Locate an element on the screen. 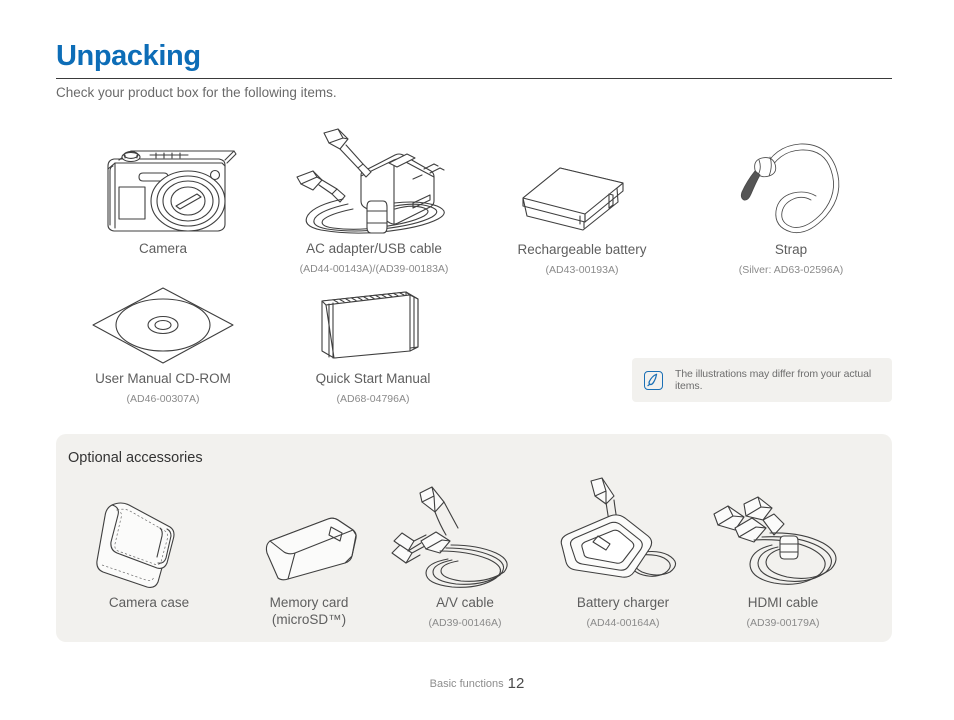 The image size is (954, 720). item-label: AC adapter/USB cable is located at coordinates (374, 248).